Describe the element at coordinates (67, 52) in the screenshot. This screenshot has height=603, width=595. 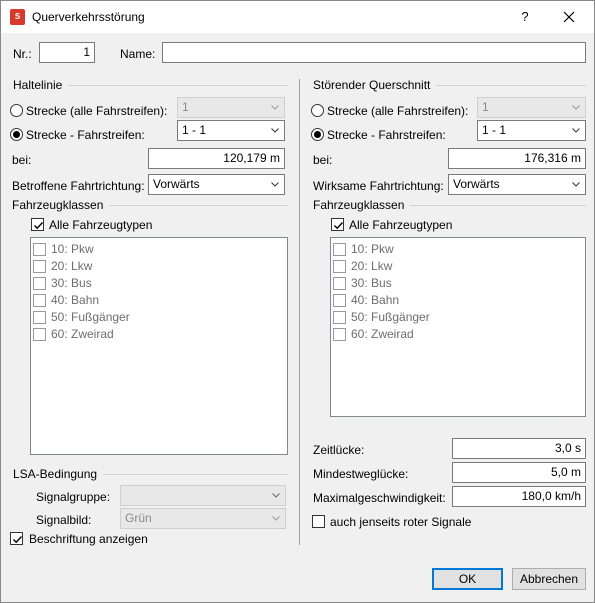
I see `nr-input: 1` at that location.